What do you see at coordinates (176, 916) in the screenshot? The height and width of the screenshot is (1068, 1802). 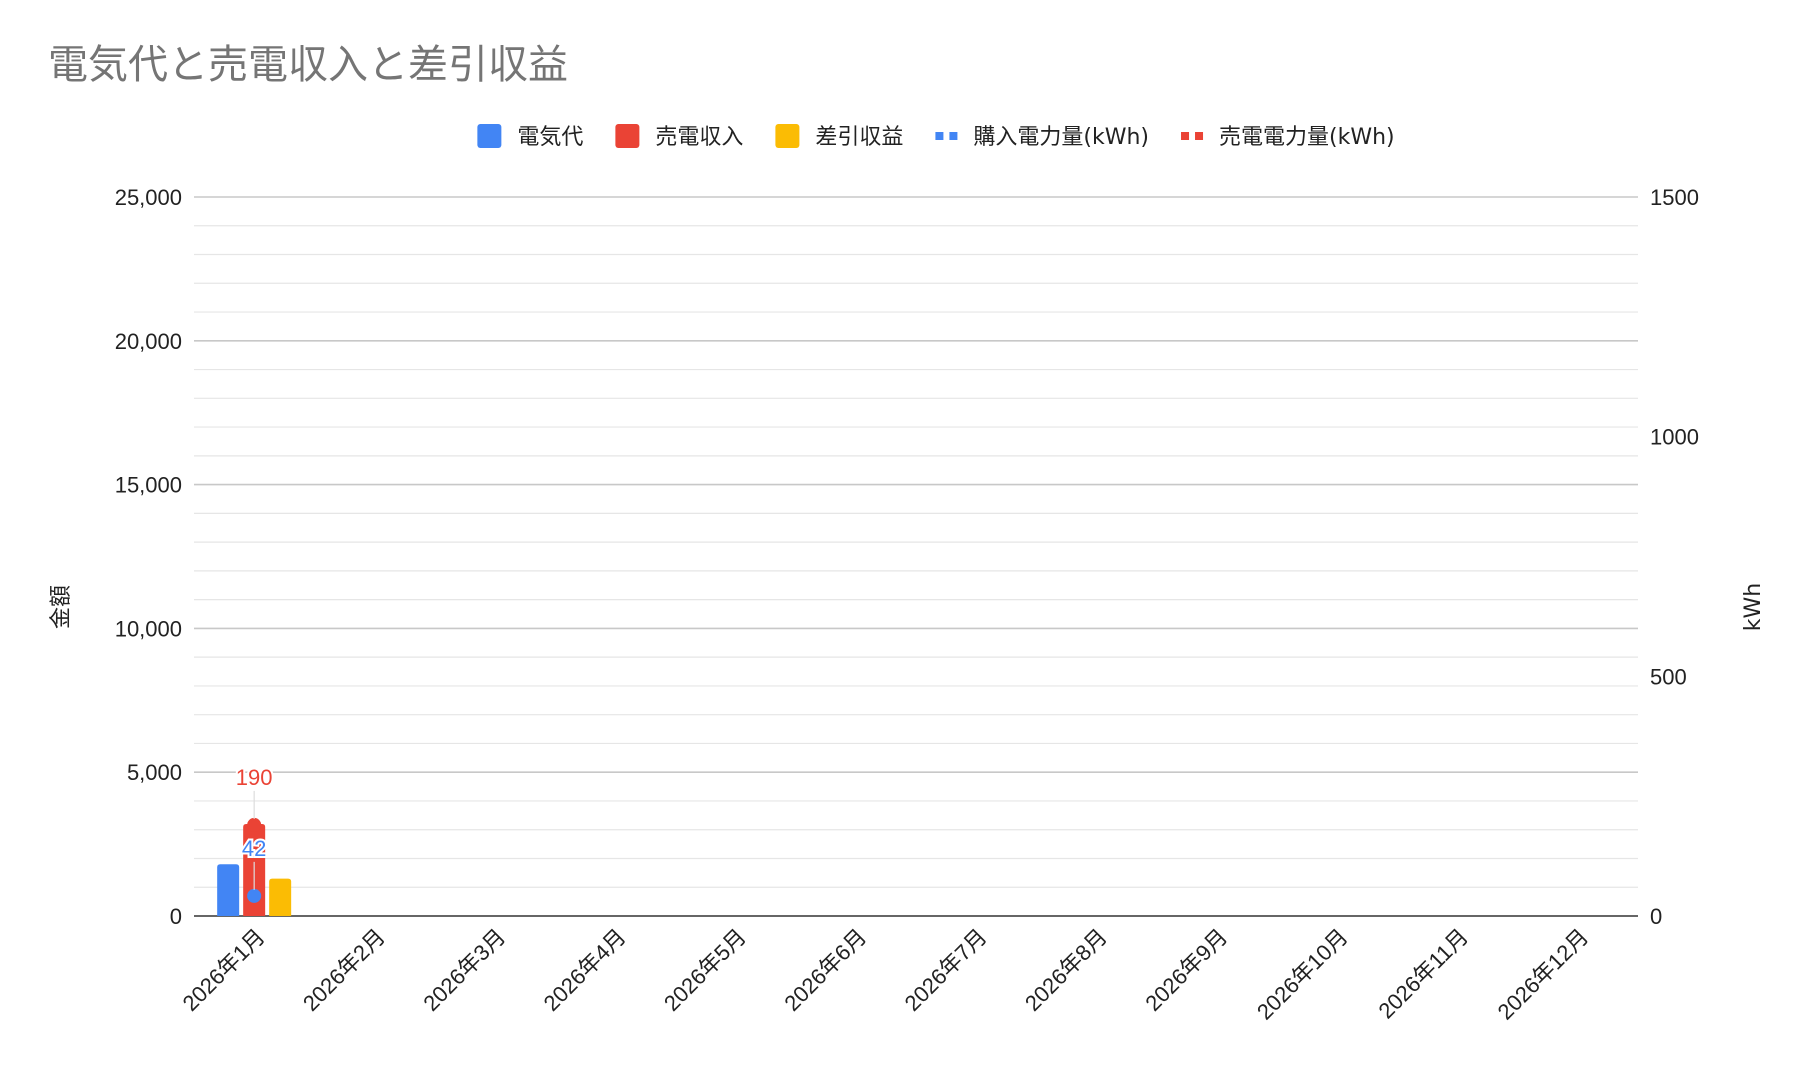 I see `y-tick-left: 0` at bounding box center [176, 916].